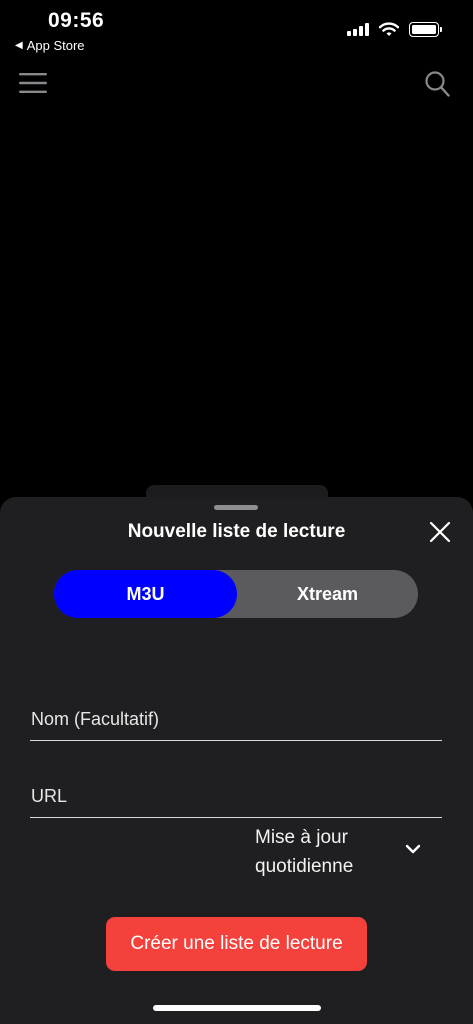  What do you see at coordinates (327, 594) in the screenshot?
I see `segment-xtream: Xtream` at bounding box center [327, 594].